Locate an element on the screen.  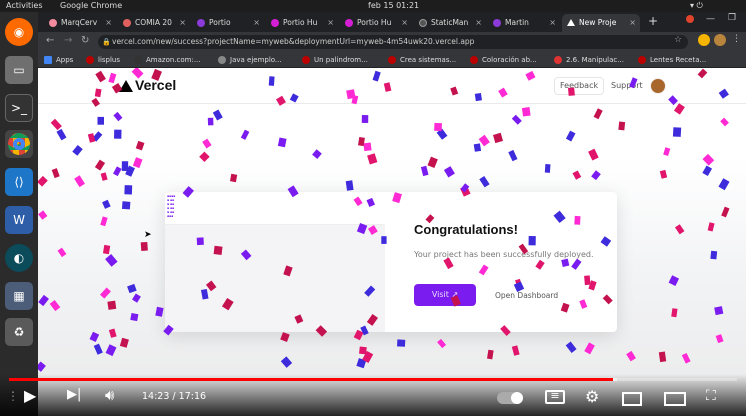
tab-label: COMIA 20 is located at coordinates (153, 22).